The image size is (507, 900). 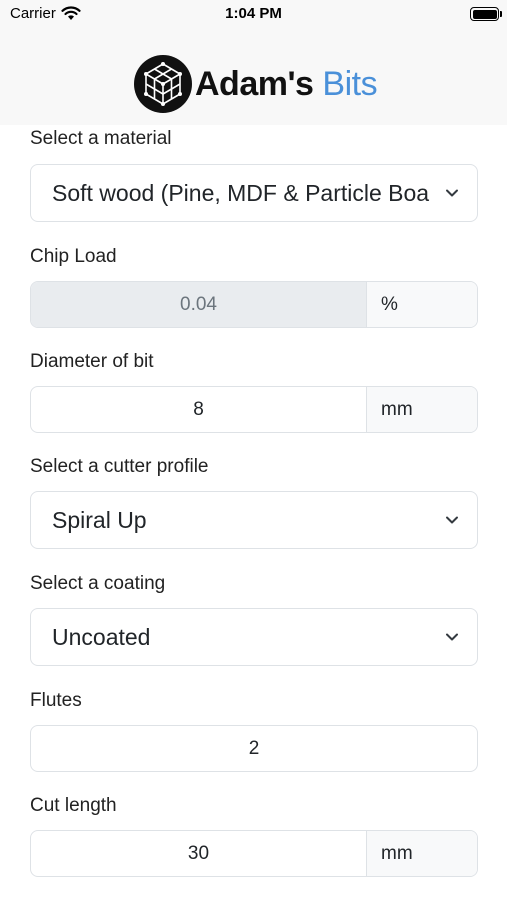 I want to click on cut-length-group: 30 mm, so click(x=254, y=853).